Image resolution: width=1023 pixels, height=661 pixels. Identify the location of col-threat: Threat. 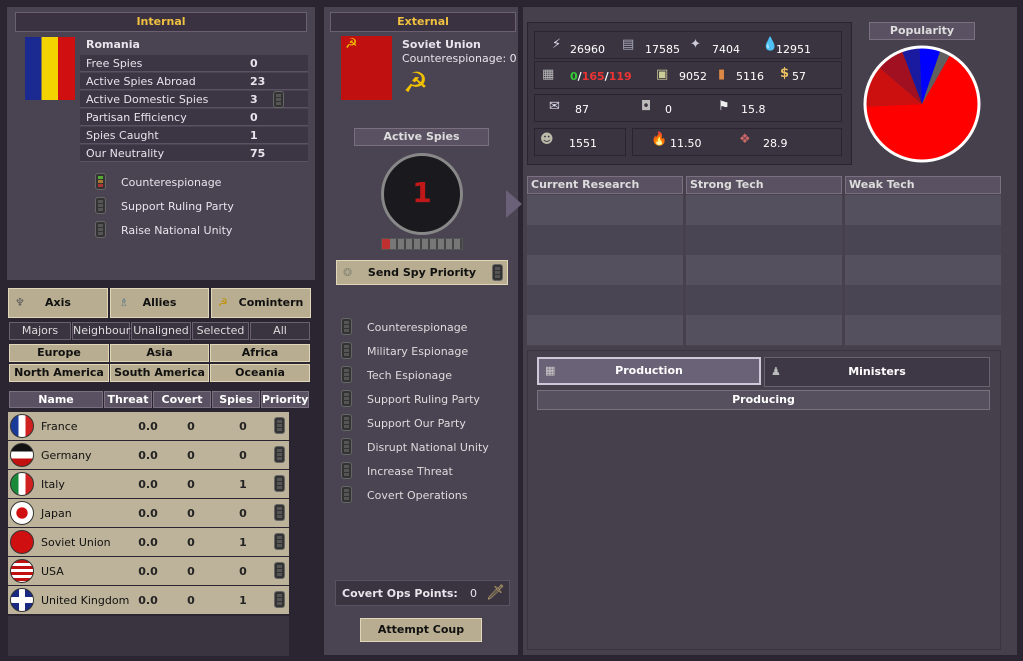
(128, 399).